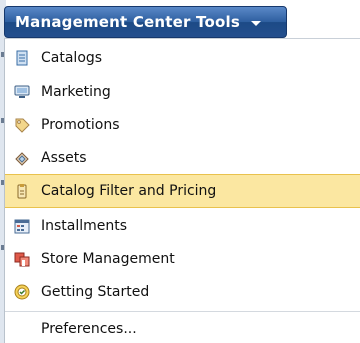 The width and height of the screenshot is (360, 343). Describe the element at coordinates (182, 225) in the screenshot. I see `menu-item-installments: Installments` at that location.